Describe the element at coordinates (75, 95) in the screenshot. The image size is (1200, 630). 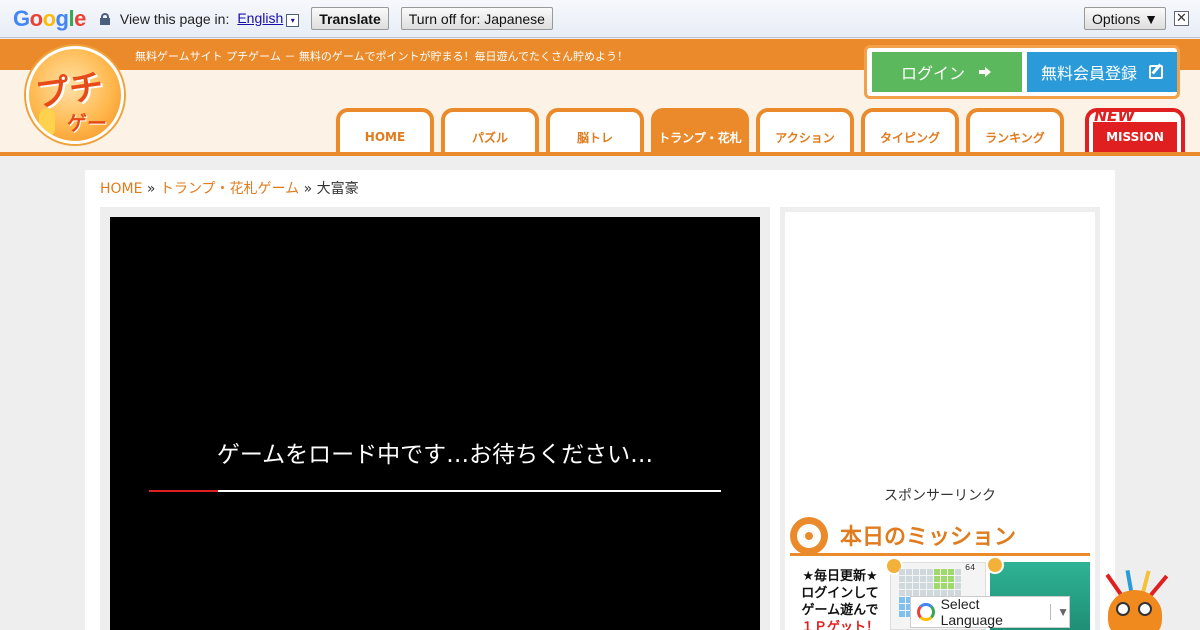
I see `site-logo: プチ ゲーム` at that location.